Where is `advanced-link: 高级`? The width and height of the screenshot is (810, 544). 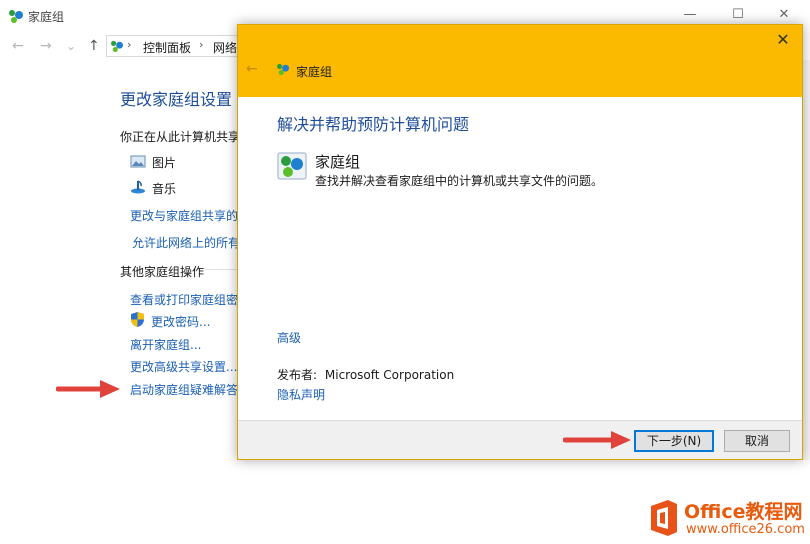 advanced-link: 高级 is located at coordinates (289, 337).